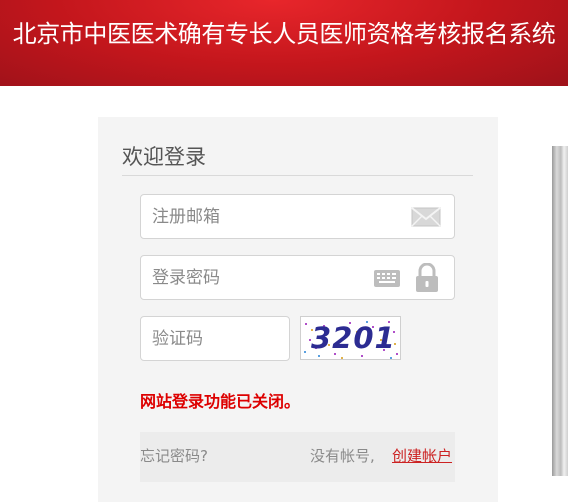  I want to click on email-field-container, so click(297, 216).